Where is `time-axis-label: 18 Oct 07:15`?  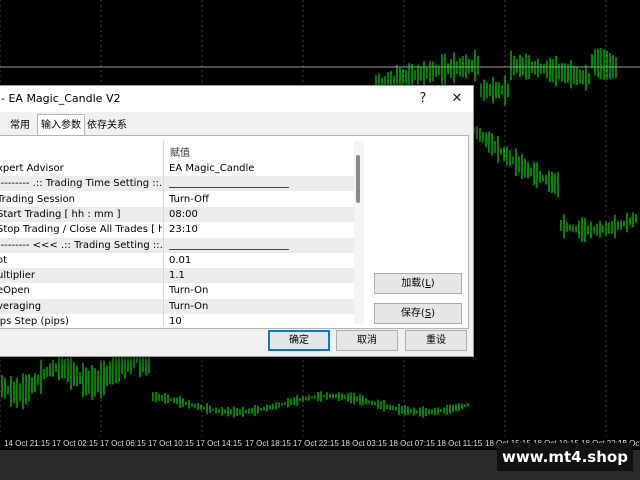
time-axis-label: 18 Oct 07:15 is located at coordinates (412, 443).